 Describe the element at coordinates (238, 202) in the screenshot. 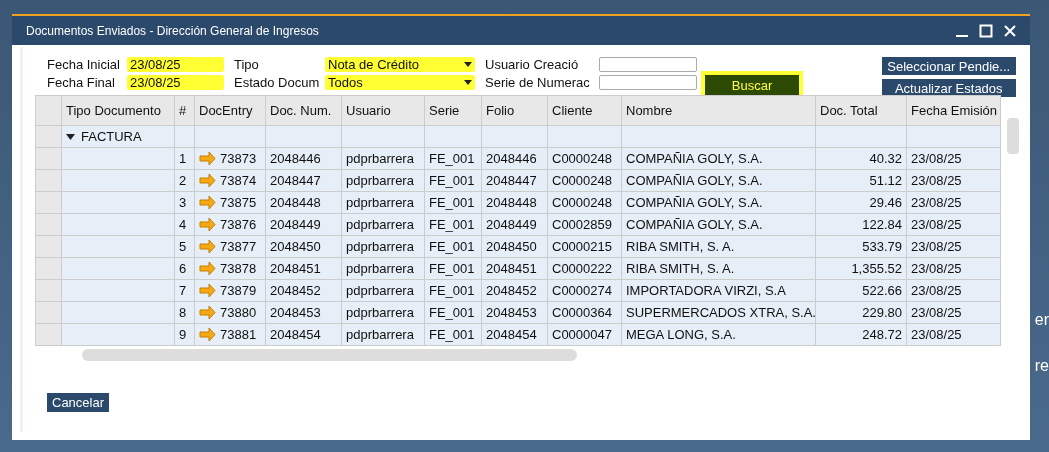

I see `table-cell: 73875` at that location.